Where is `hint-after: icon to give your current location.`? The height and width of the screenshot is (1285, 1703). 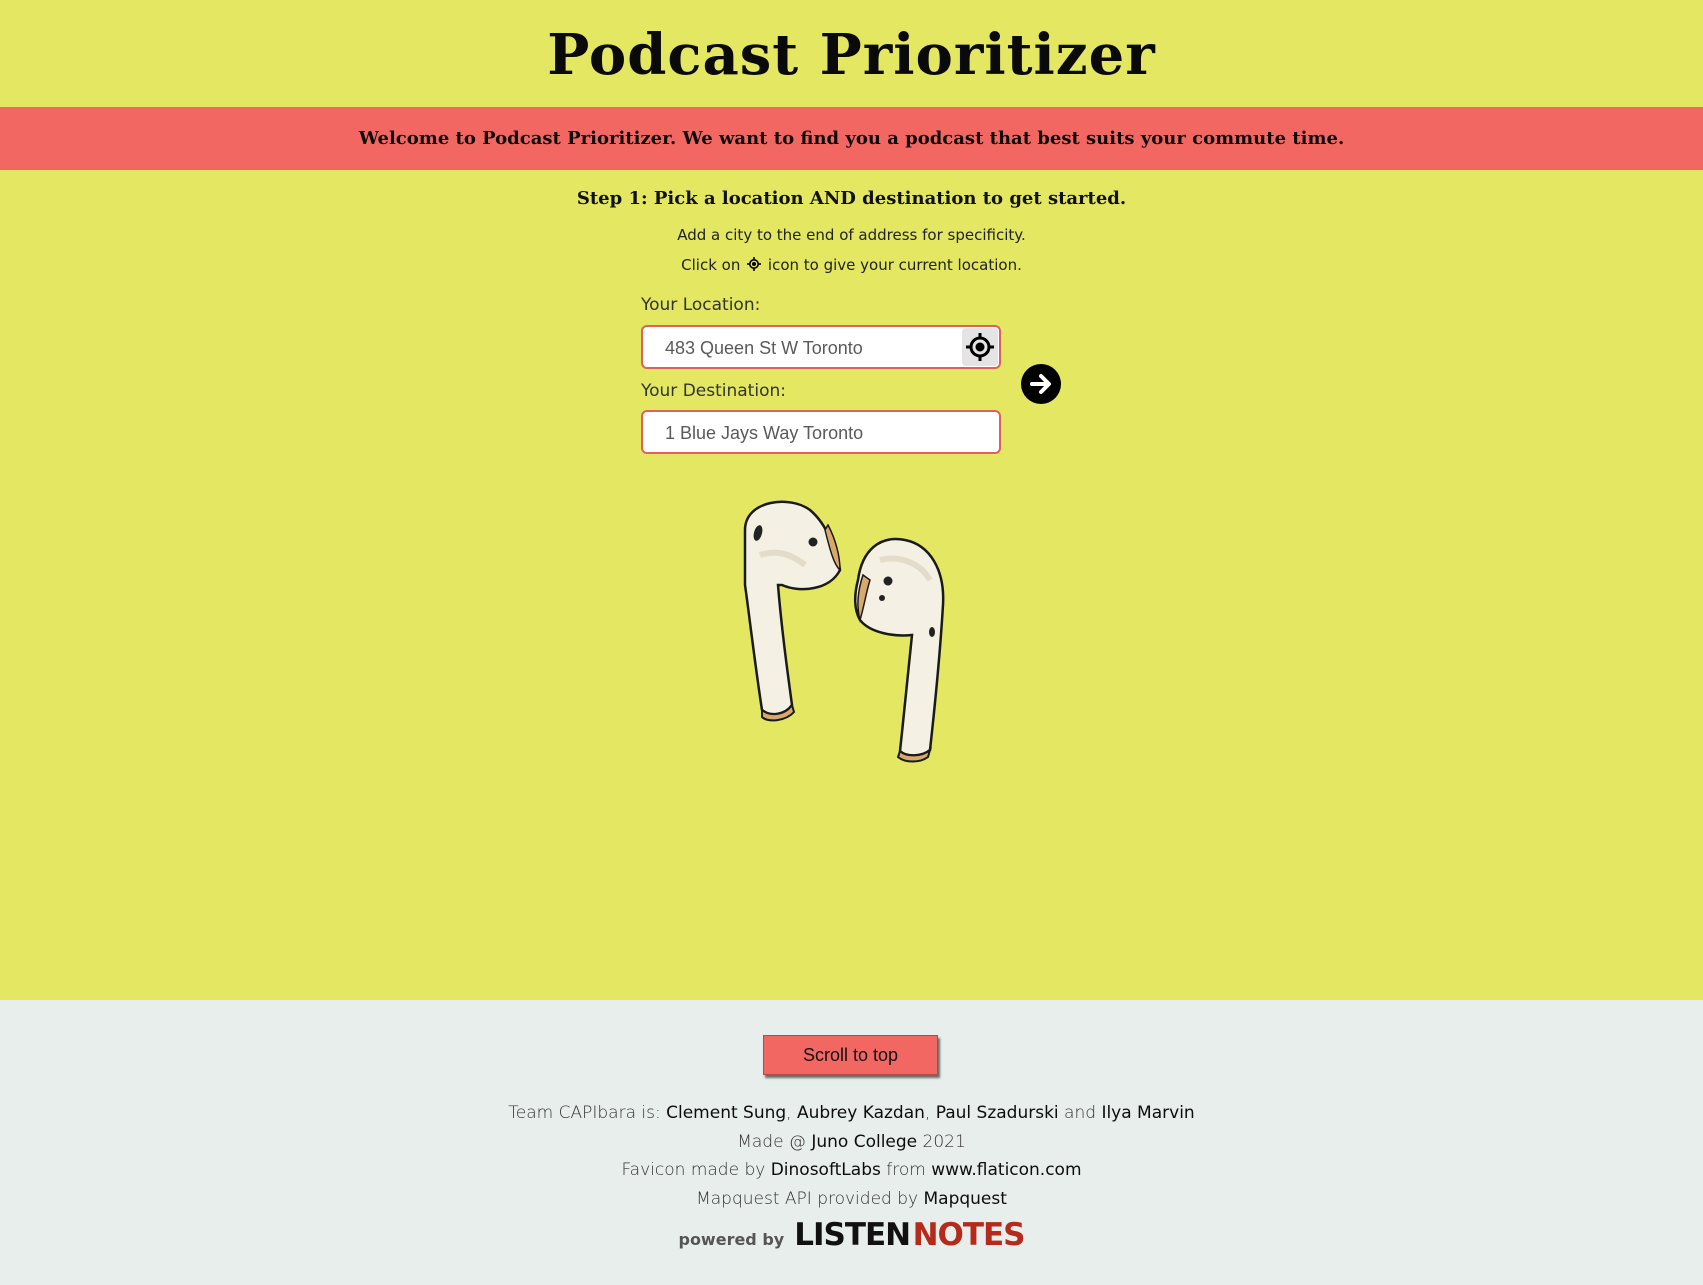
hint-after: icon to give your current location. is located at coordinates (894, 265).